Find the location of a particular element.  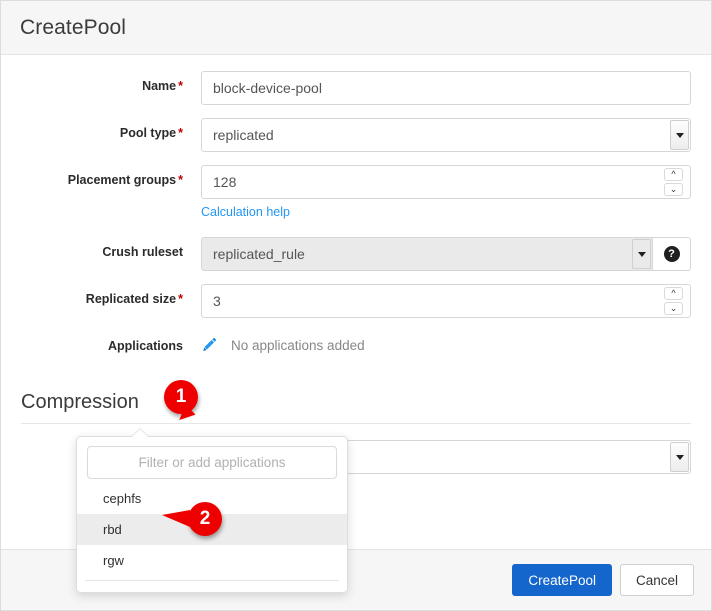

section-divider is located at coordinates (356, 423).